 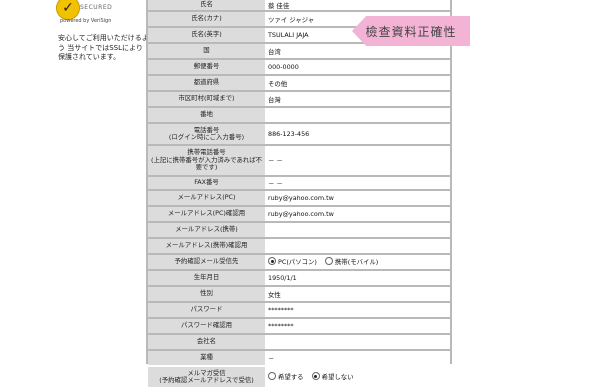 I want to click on label-email-mobile-confirm: メールアドレス(携帯)確認用, so click(x=206, y=246).